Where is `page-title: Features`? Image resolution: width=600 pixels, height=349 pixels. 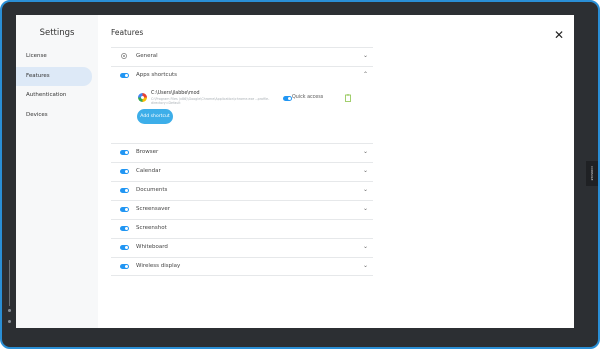 page-title: Features is located at coordinates (127, 32).